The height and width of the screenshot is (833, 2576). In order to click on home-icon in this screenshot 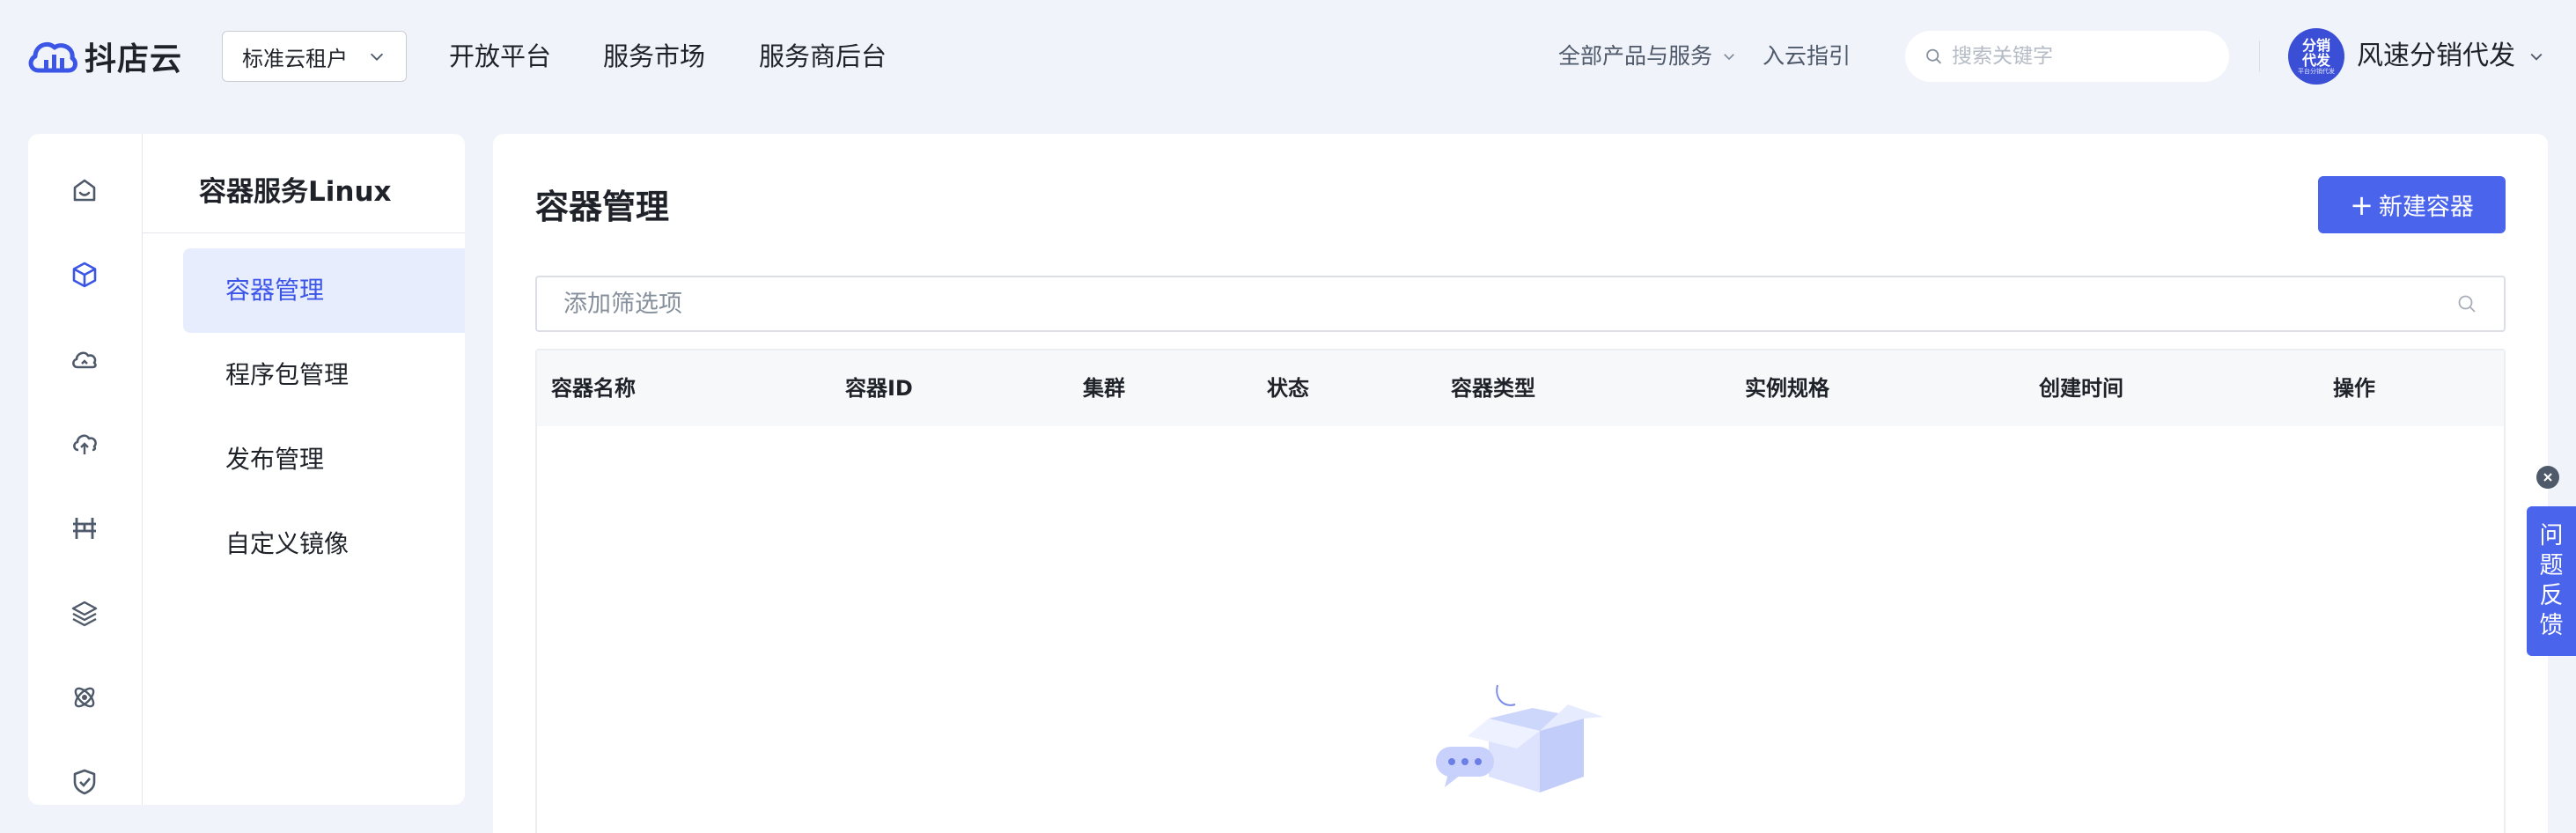, I will do `click(84, 190)`.